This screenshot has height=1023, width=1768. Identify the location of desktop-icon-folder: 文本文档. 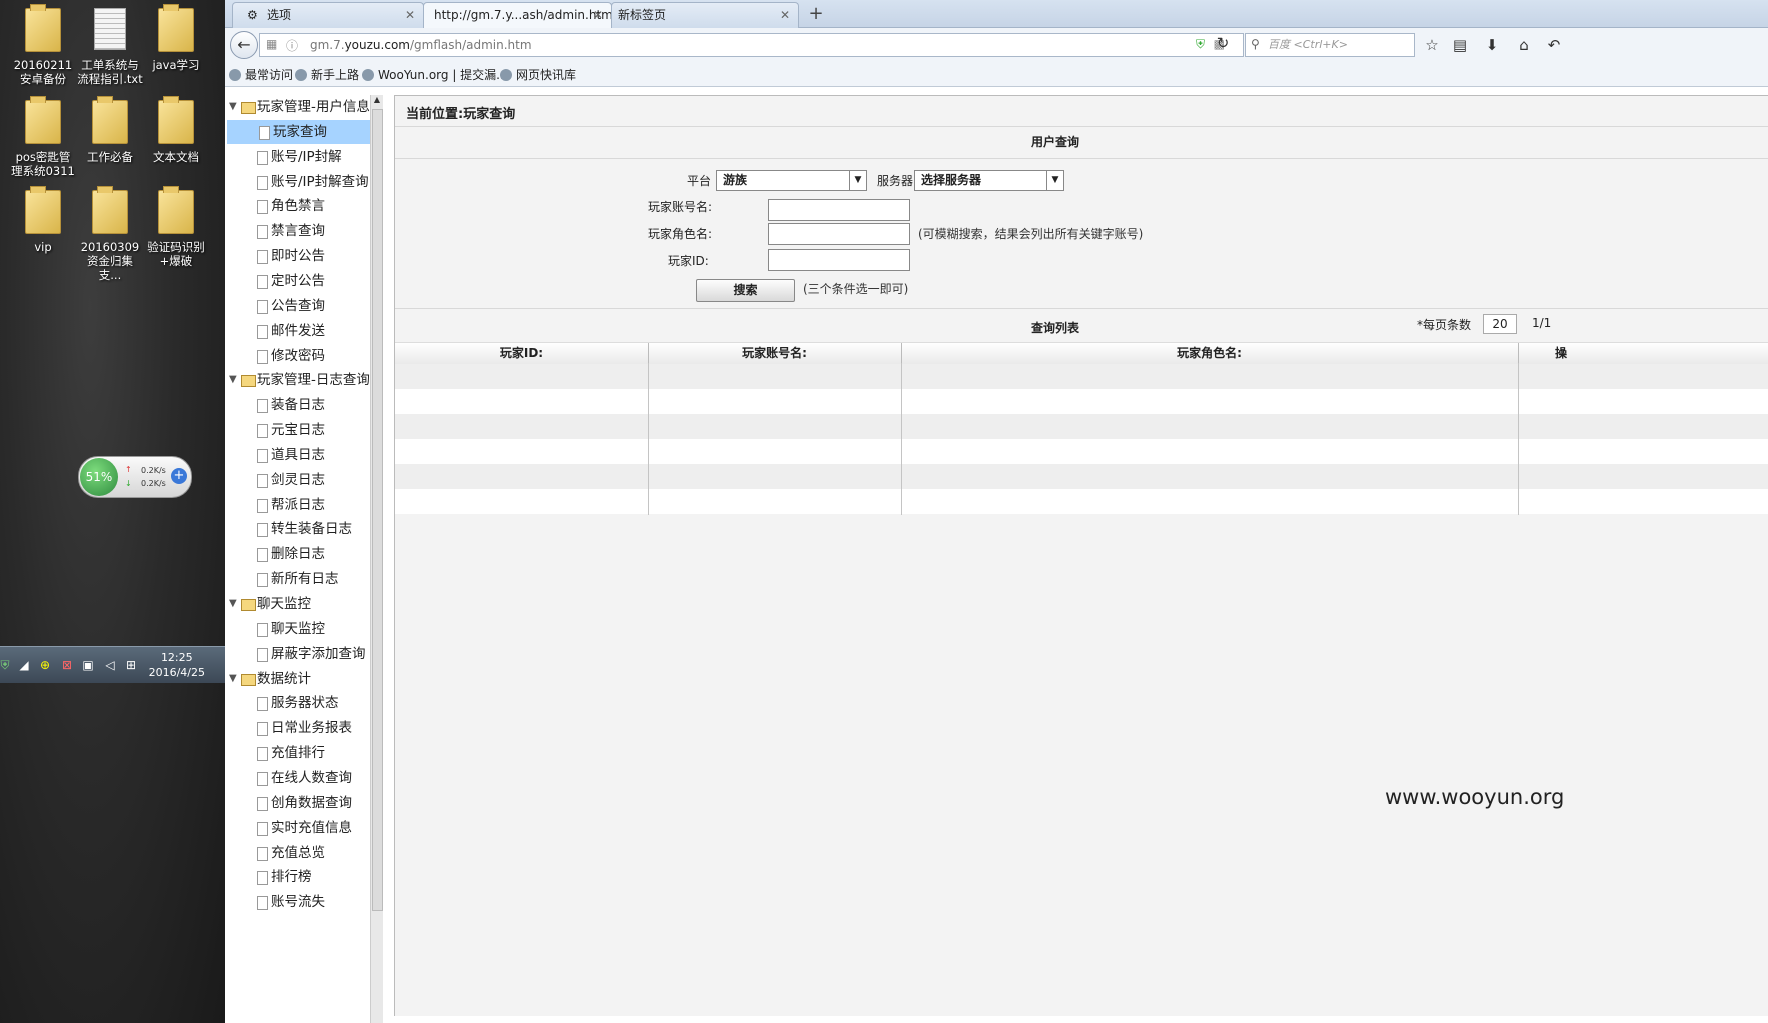
(176, 130).